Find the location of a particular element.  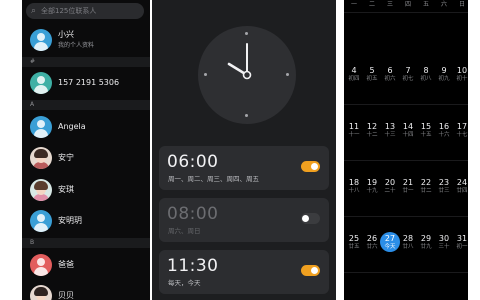

calendar-day: 30 三十 is located at coordinates (444, 244).